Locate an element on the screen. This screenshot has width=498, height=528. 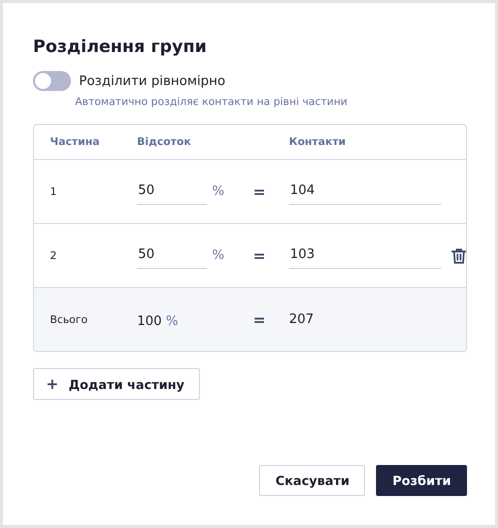
add-part-button: + Додати частину is located at coordinates (116, 384).